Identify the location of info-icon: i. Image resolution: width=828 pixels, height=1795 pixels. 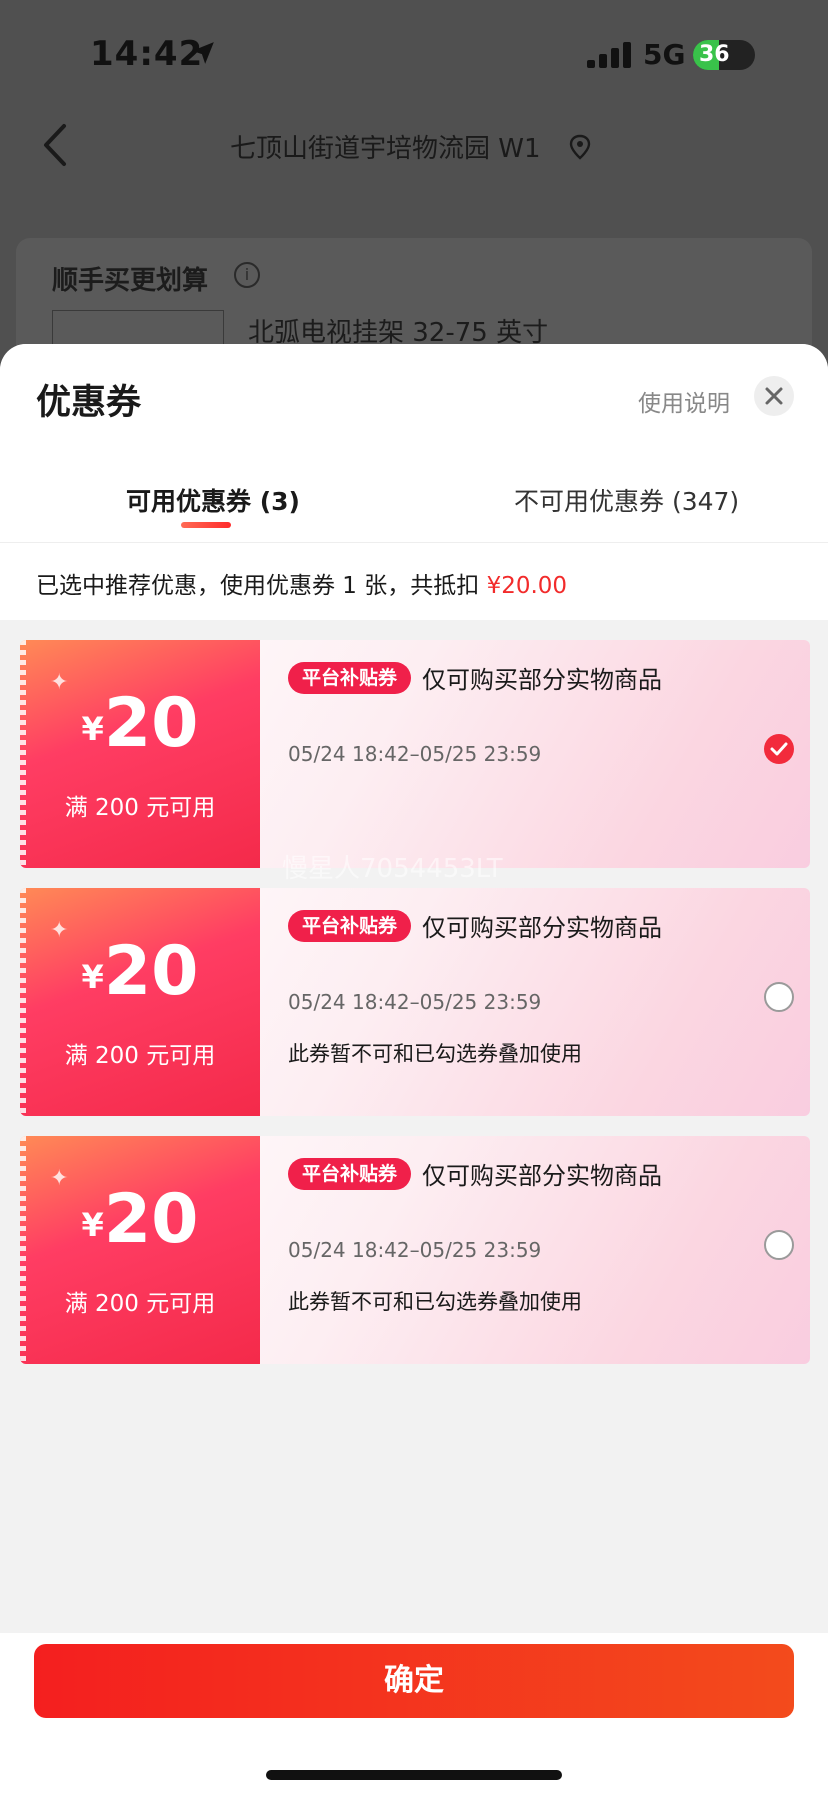
(247, 275).